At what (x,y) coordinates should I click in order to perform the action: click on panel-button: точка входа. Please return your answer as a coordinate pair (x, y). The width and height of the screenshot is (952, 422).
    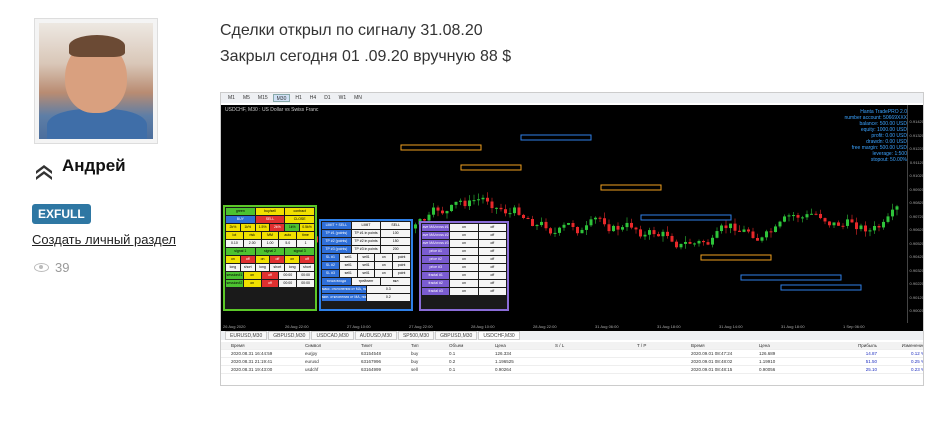
    Looking at the image, I should click on (336, 281).